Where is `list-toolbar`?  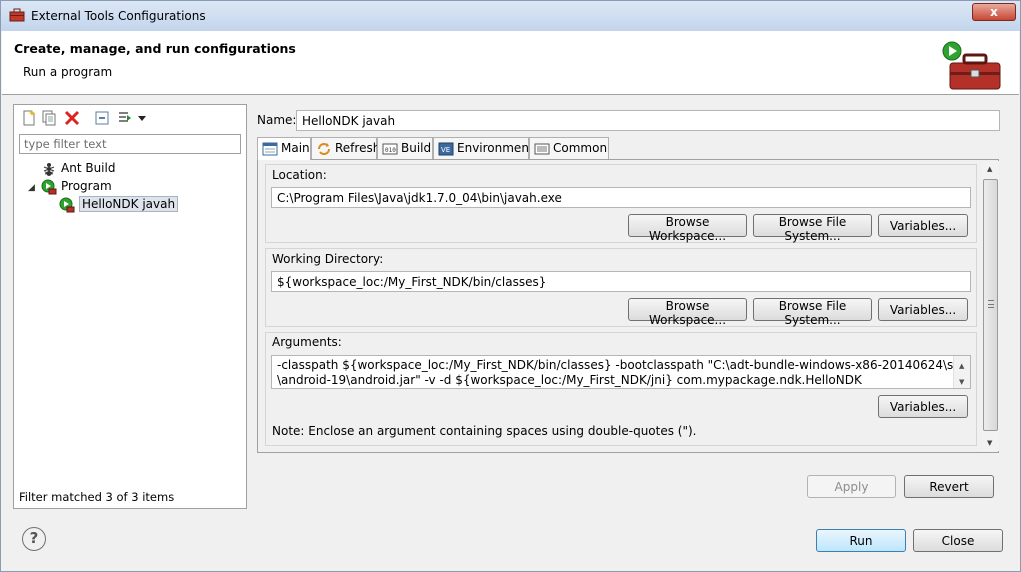 list-toolbar is located at coordinates (130, 118).